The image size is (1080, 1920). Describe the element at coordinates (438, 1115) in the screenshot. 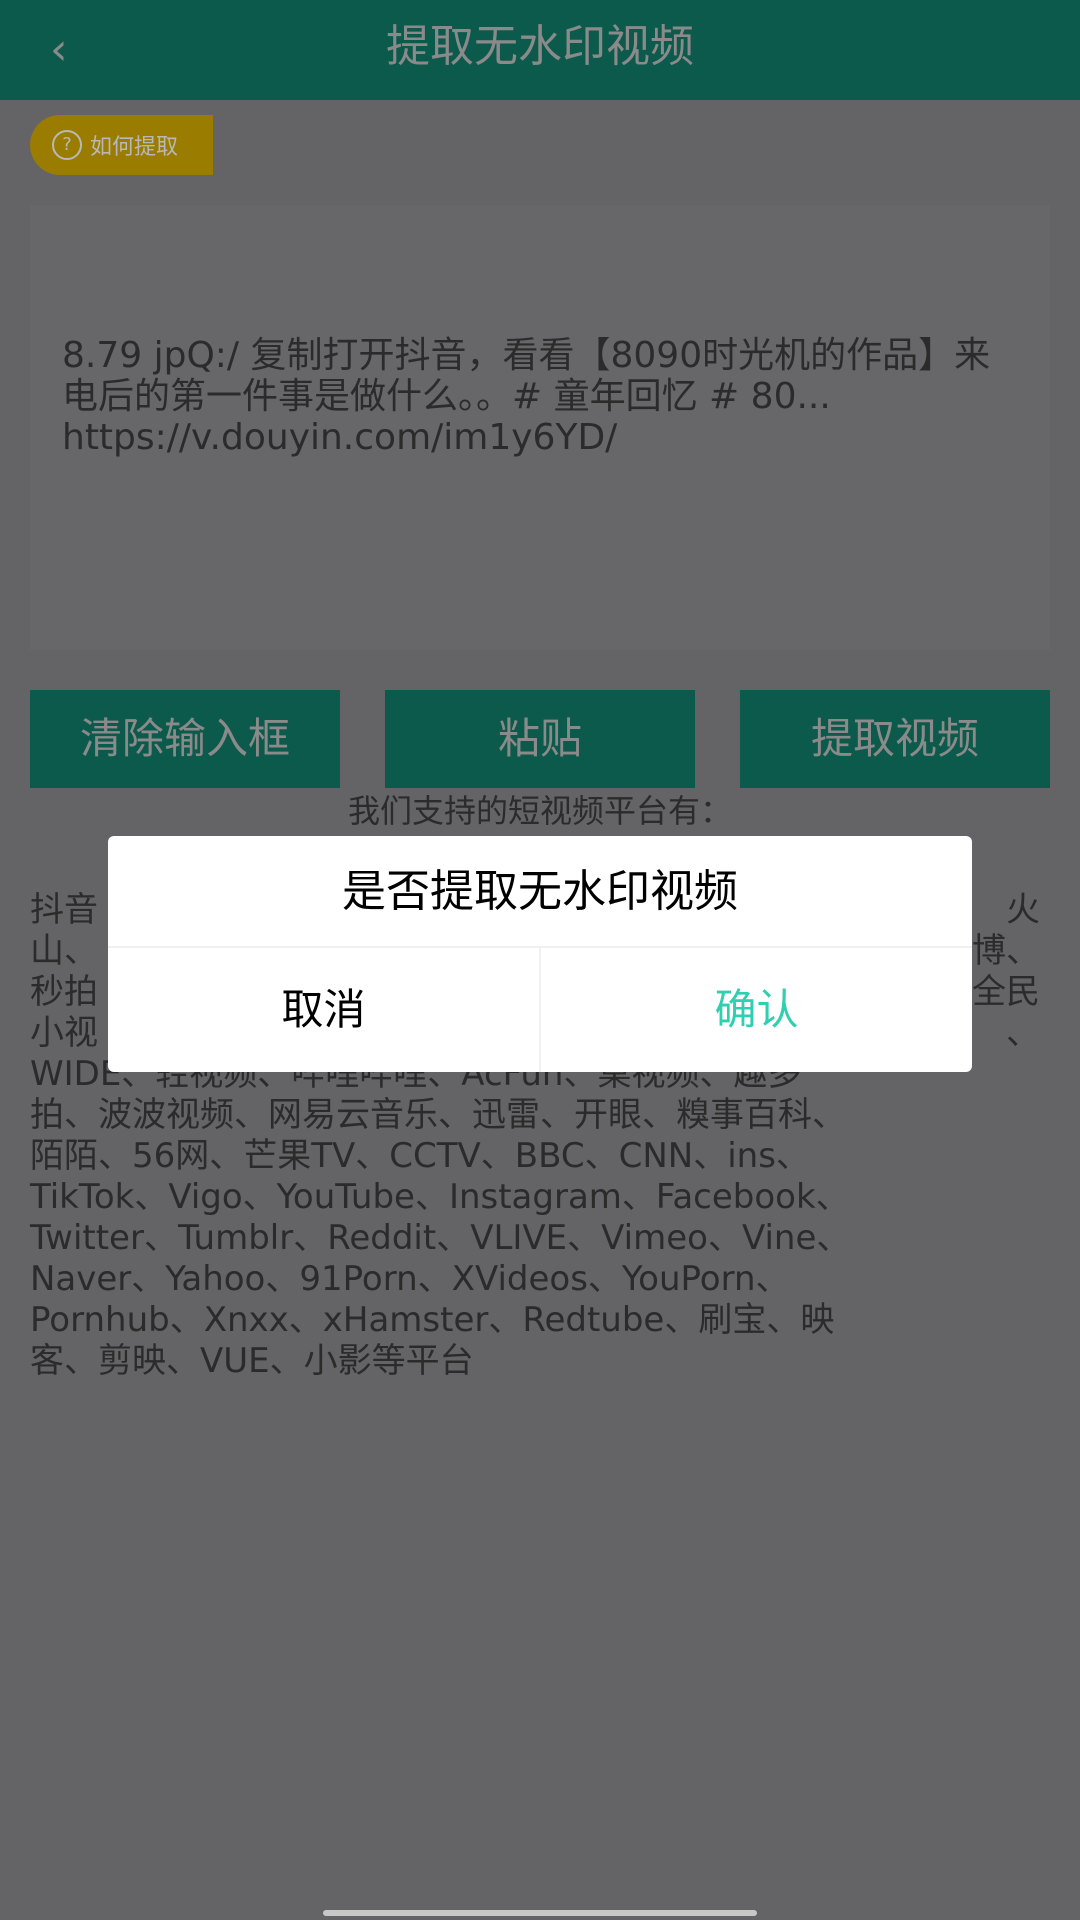

I see `platforms-line-left: 拍、波波视频、网易云音乐、迅雷、开眼、糗事百科、` at that location.